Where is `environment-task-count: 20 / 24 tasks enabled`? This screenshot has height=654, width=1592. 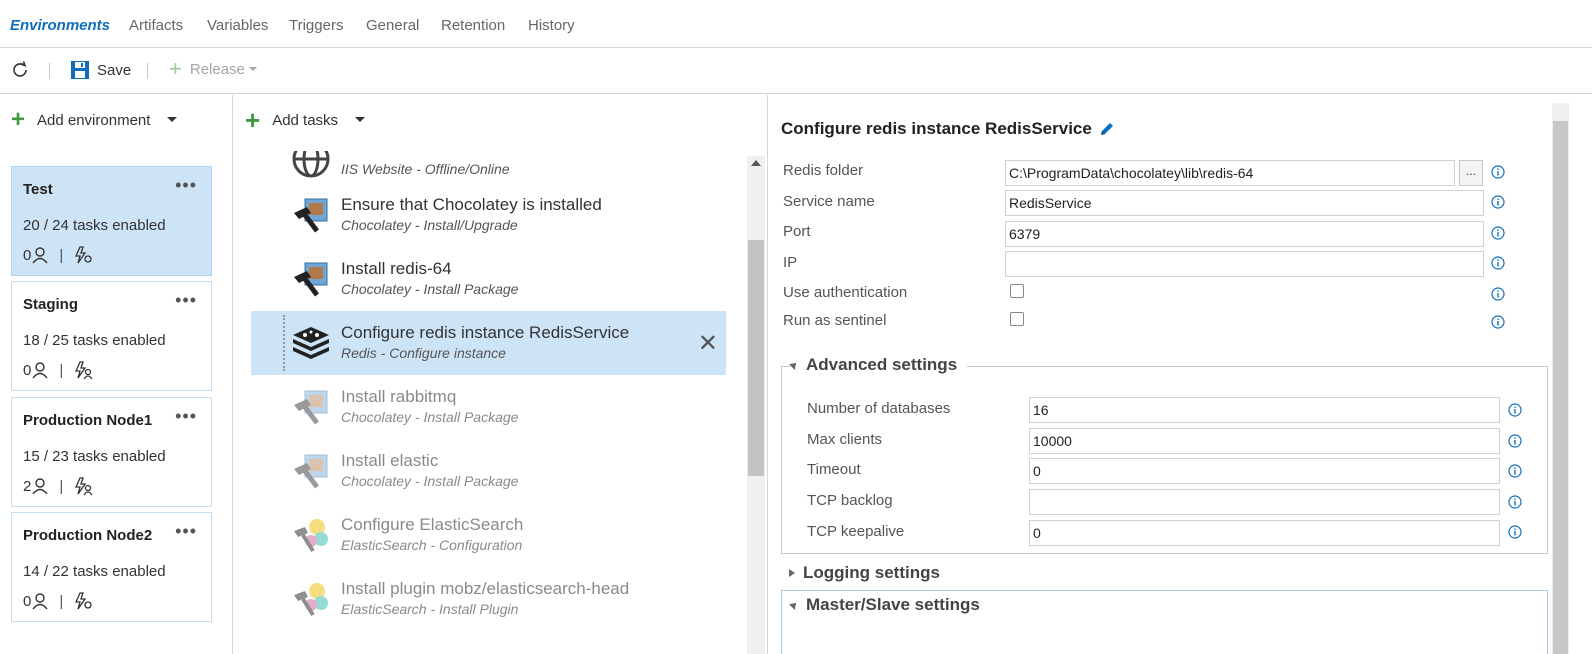
environment-task-count: 20 / 24 tasks enabled is located at coordinates (94, 225).